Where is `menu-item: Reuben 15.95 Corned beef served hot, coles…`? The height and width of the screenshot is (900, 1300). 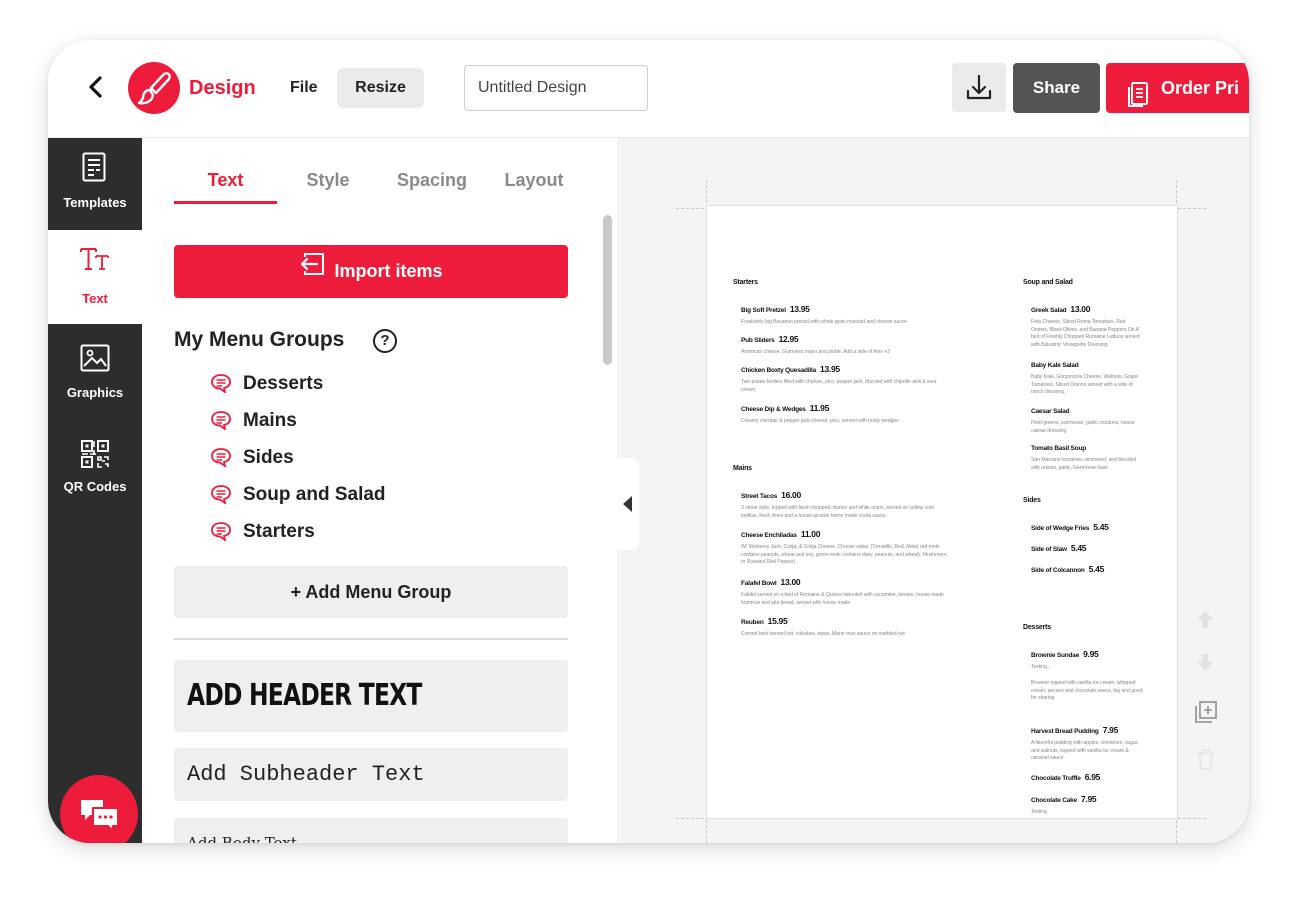
menu-item: Reuben 15.95 Corned beef served hot, coles… is located at coordinates (846, 625).